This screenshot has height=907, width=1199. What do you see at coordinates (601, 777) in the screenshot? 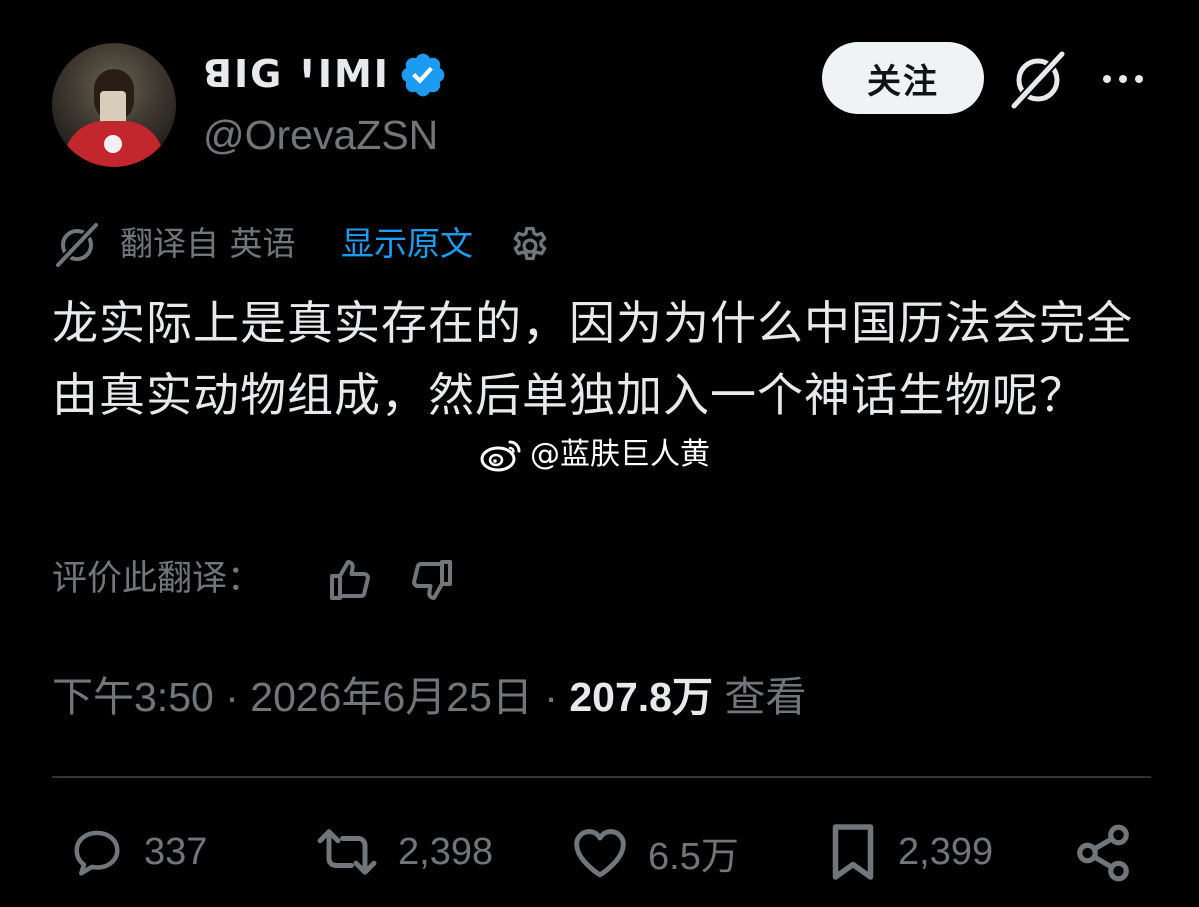
I see `divider` at bounding box center [601, 777].